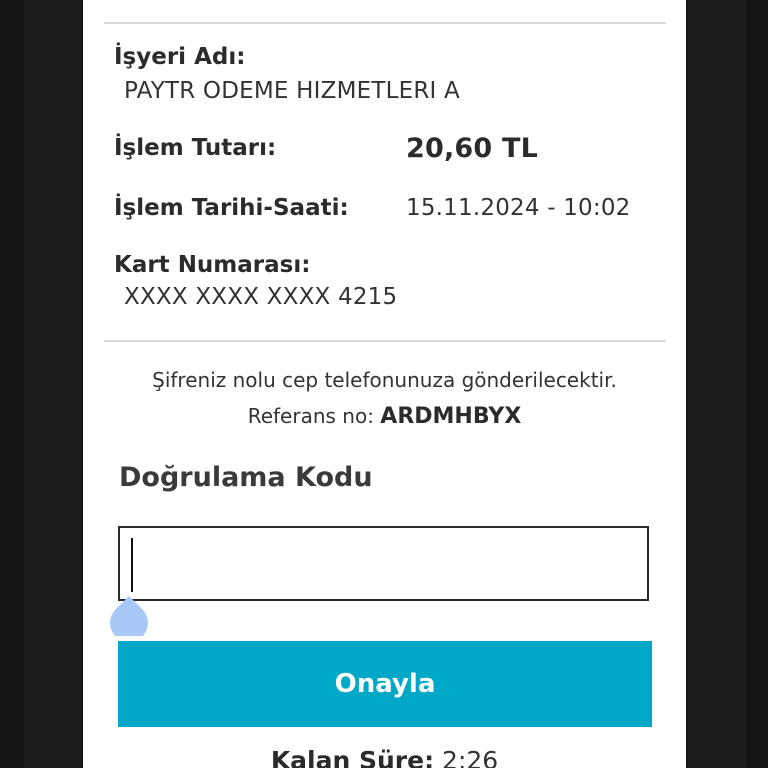  I want to click on reference-line: Referans no: ARDMHBYX, so click(384, 416).